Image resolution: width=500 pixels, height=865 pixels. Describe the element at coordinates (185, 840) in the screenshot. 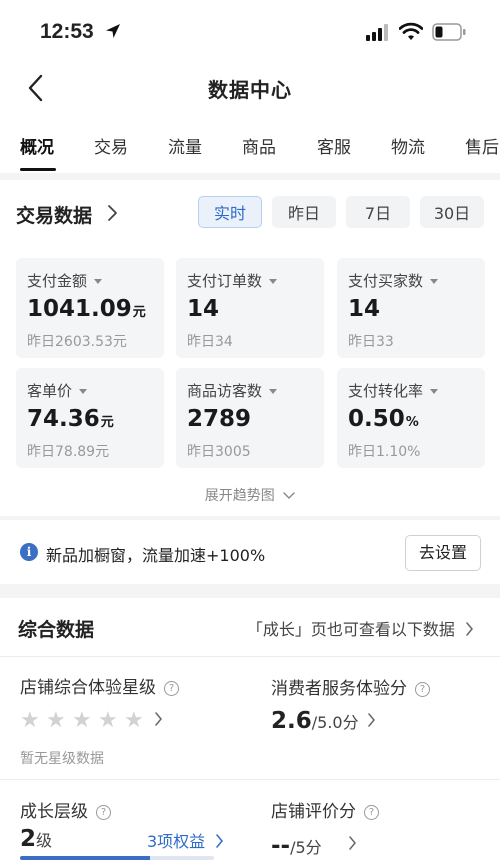

I see `benefits-link: 3项权益` at that location.